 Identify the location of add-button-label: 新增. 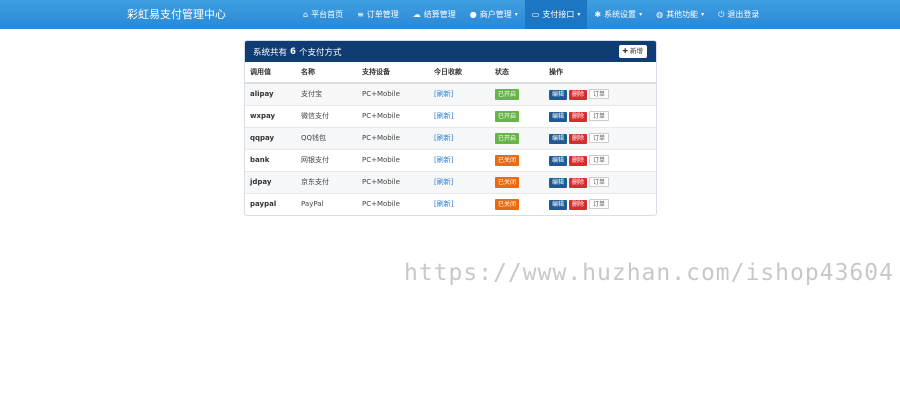
(636, 51).